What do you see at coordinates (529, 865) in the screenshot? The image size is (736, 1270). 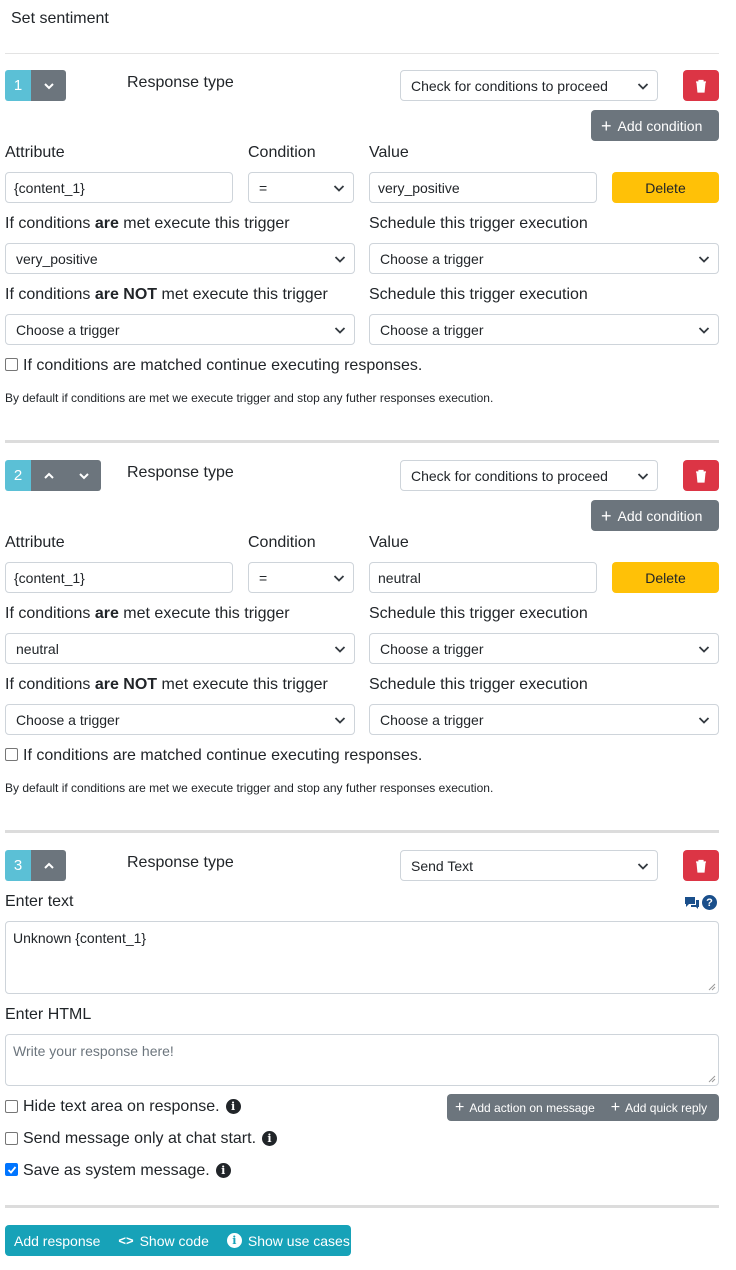 I see `response-type-select: Send Text` at bounding box center [529, 865].